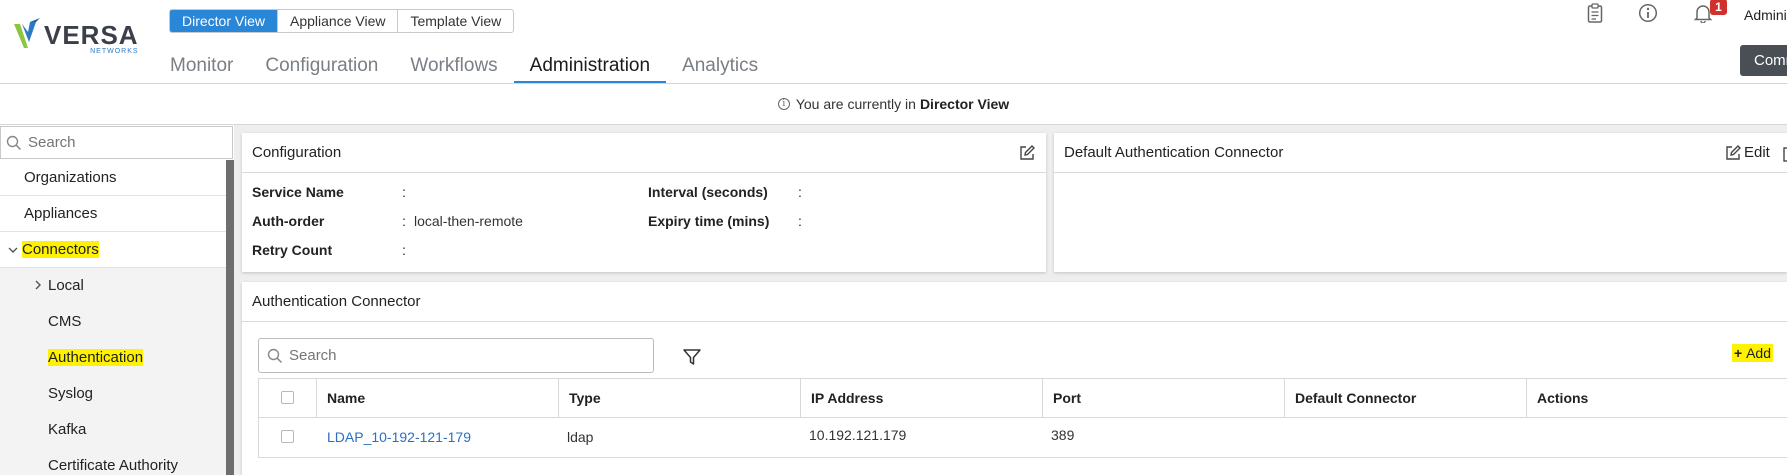 The width and height of the screenshot is (1787, 475). Describe the element at coordinates (1406, 437) in the screenshot. I see `cell-default-connector` at that location.